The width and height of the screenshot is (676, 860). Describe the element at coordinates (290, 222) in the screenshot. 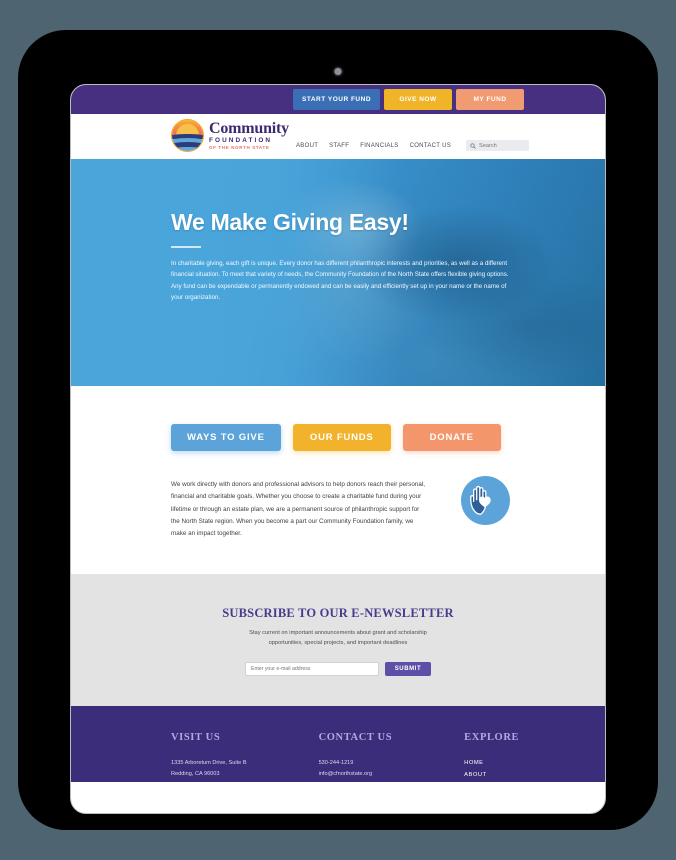

I see `hero-title: We Make Giving Easy!` at that location.